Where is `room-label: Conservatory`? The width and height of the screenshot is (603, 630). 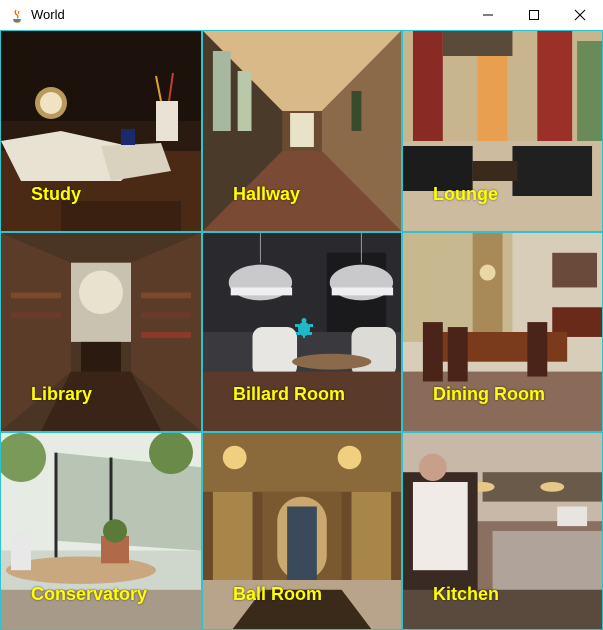 room-label: Conservatory is located at coordinates (89, 594).